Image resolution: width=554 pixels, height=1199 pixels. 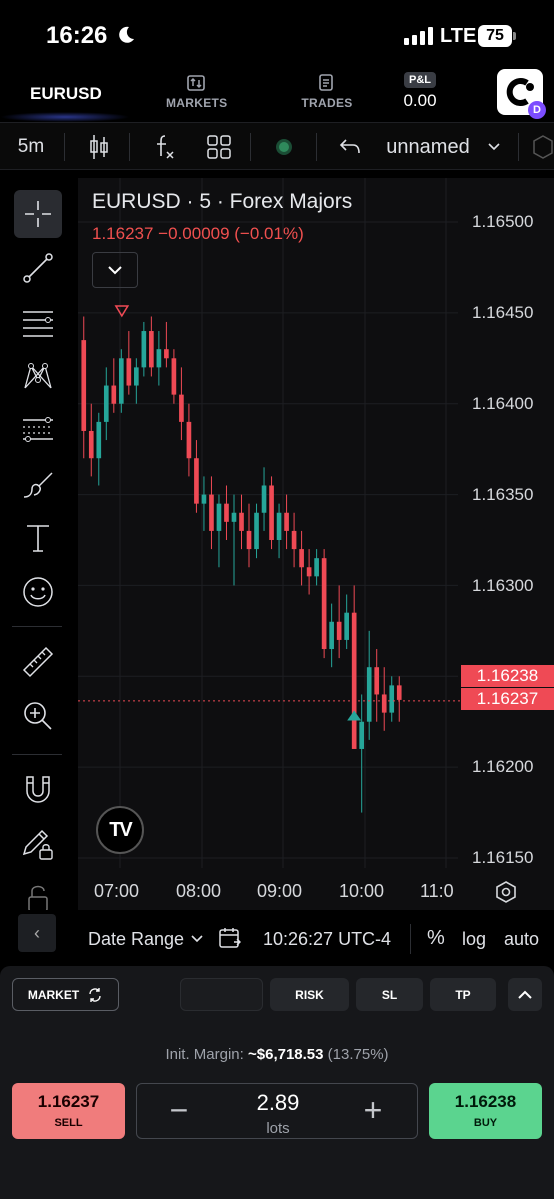 What do you see at coordinates (436, 938) in the screenshot?
I see `percent-scale-toggle: %` at bounding box center [436, 938].